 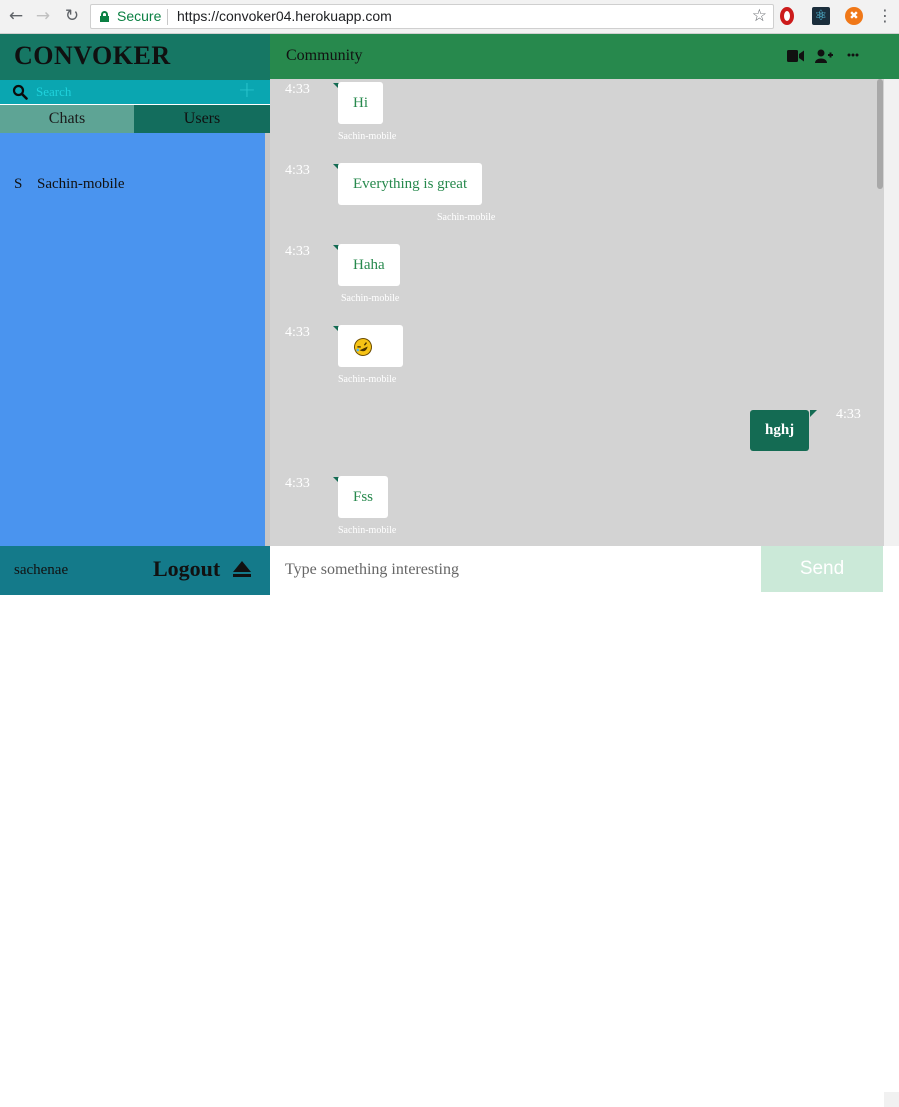 What do you see at coordinates (410, 184) in the screenshot?
I see `message-bubble: Everything is great` at bounding box center [410, 184].